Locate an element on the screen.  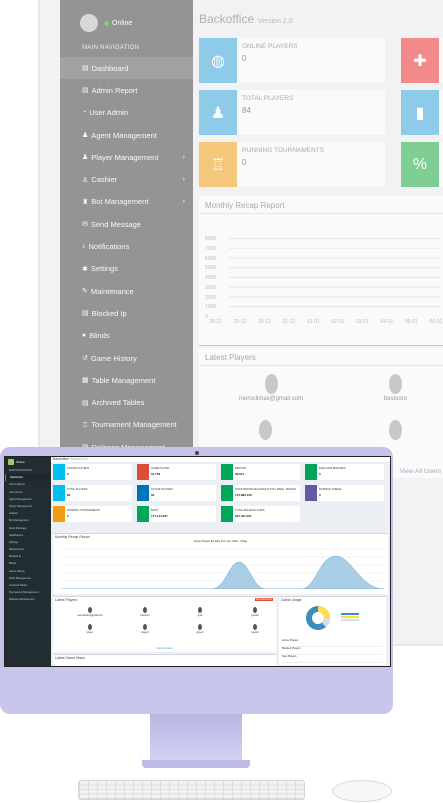
sidebar-item-bot-management: ♜ Bot Management › is located at coordinates (126, 202).